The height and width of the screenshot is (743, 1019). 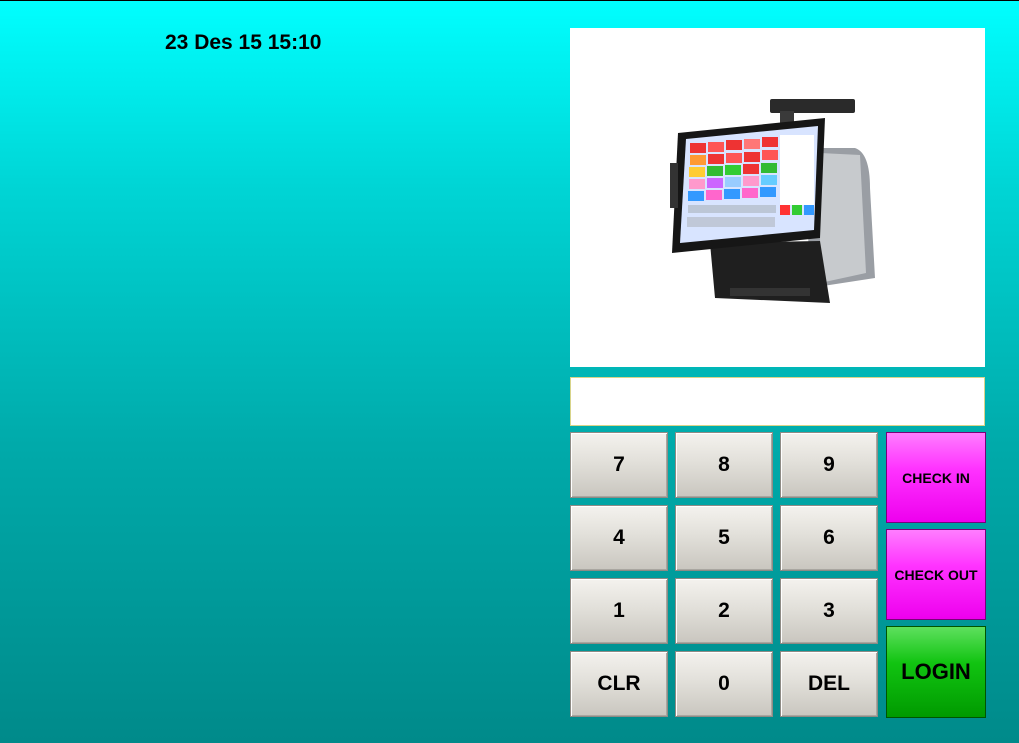 What do you see at coordinates (936, 477) in the screenshot?
I see `check-in-button: CHECK IN` at bounding box center [936, 477].